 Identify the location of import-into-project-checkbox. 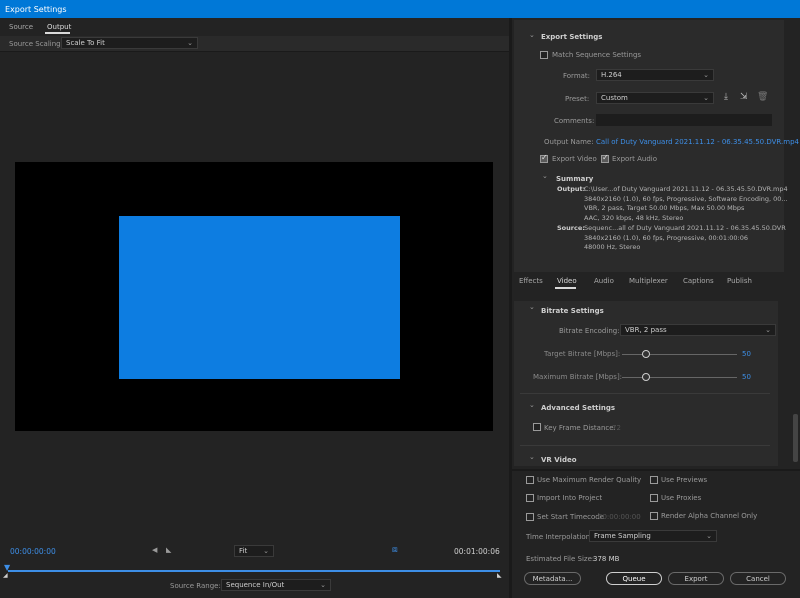
(530, 498).